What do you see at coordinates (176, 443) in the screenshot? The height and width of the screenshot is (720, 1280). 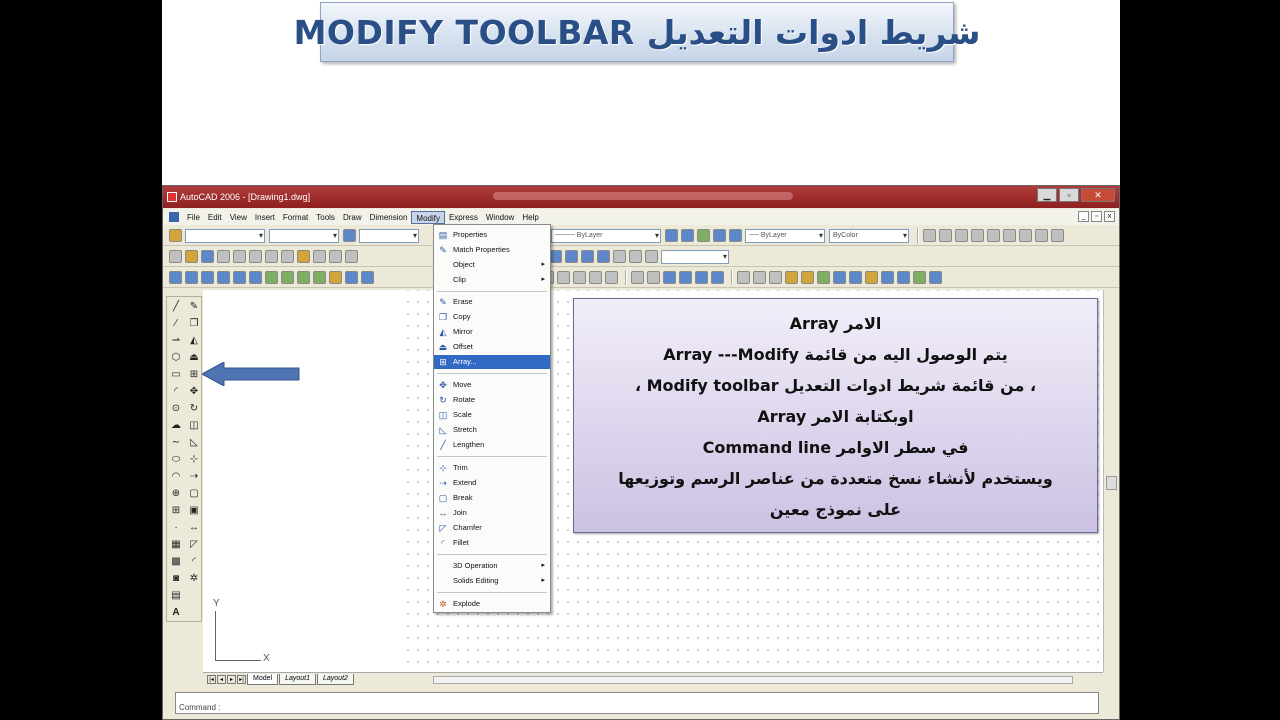 I see `spline-icon: ∼` at bounding box center [176, 443].